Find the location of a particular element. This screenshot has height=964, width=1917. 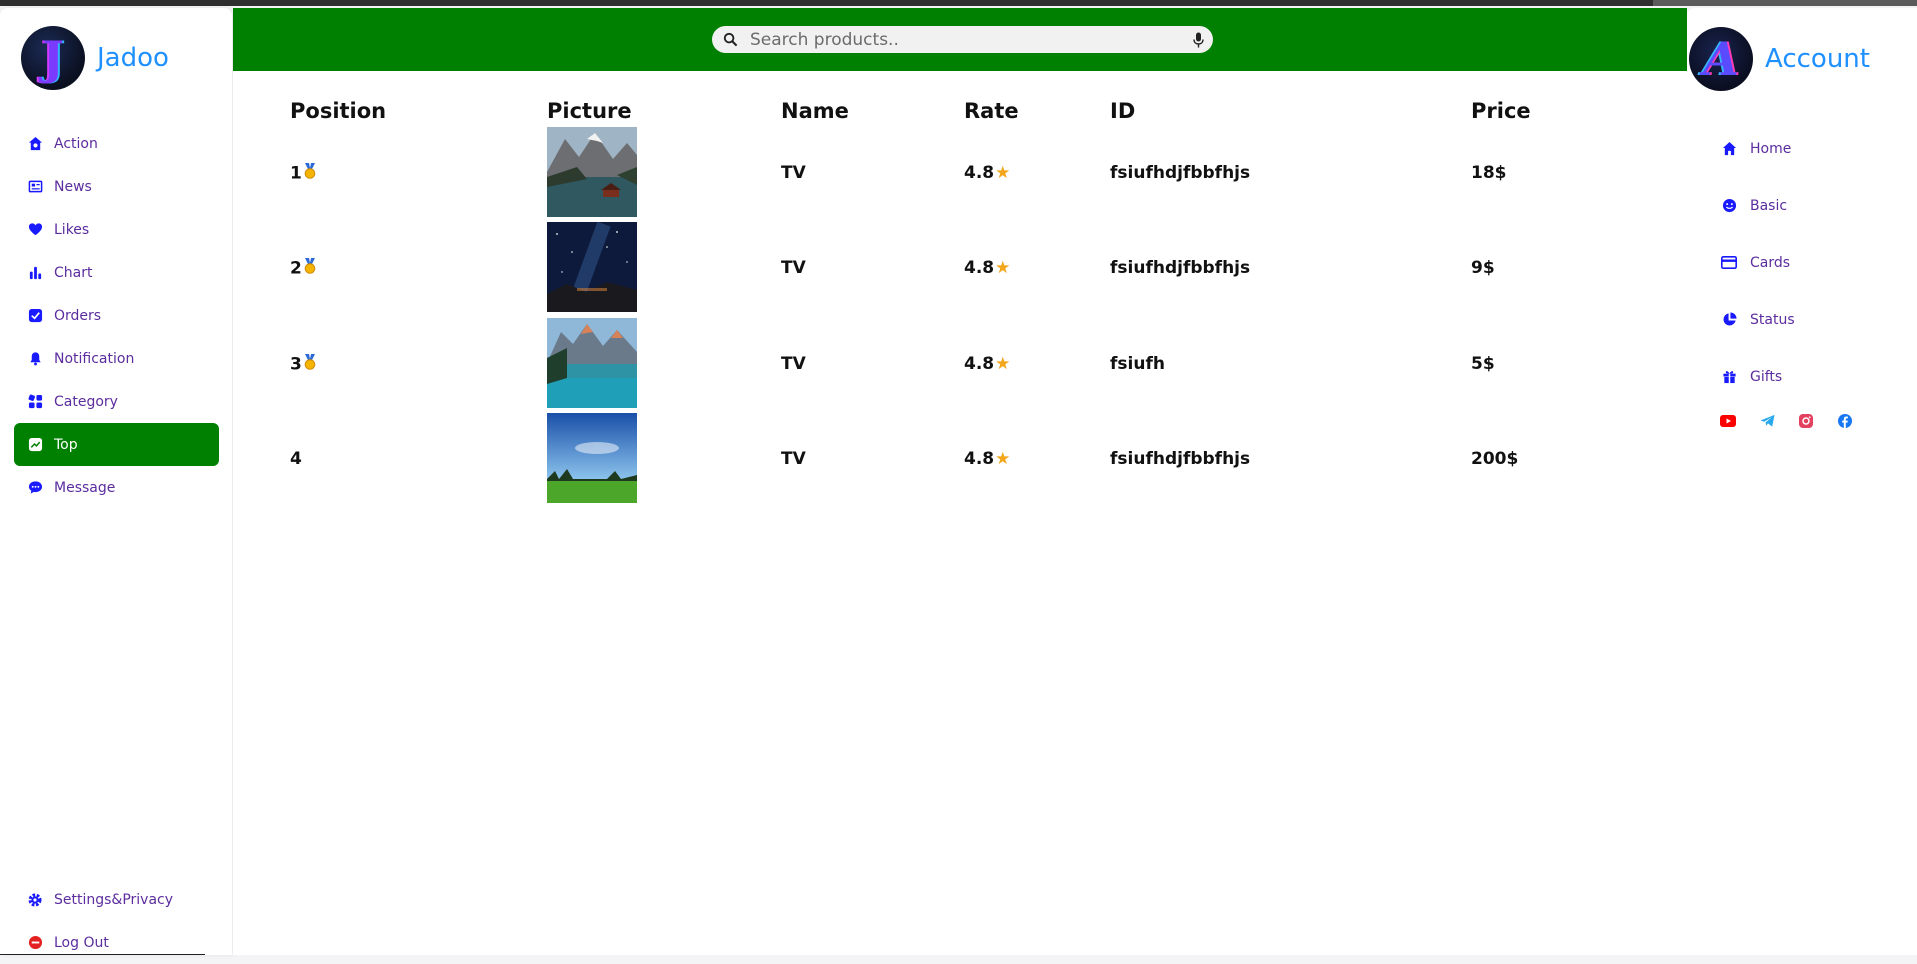

microphone-icon is located at coordinates (1198, 40).